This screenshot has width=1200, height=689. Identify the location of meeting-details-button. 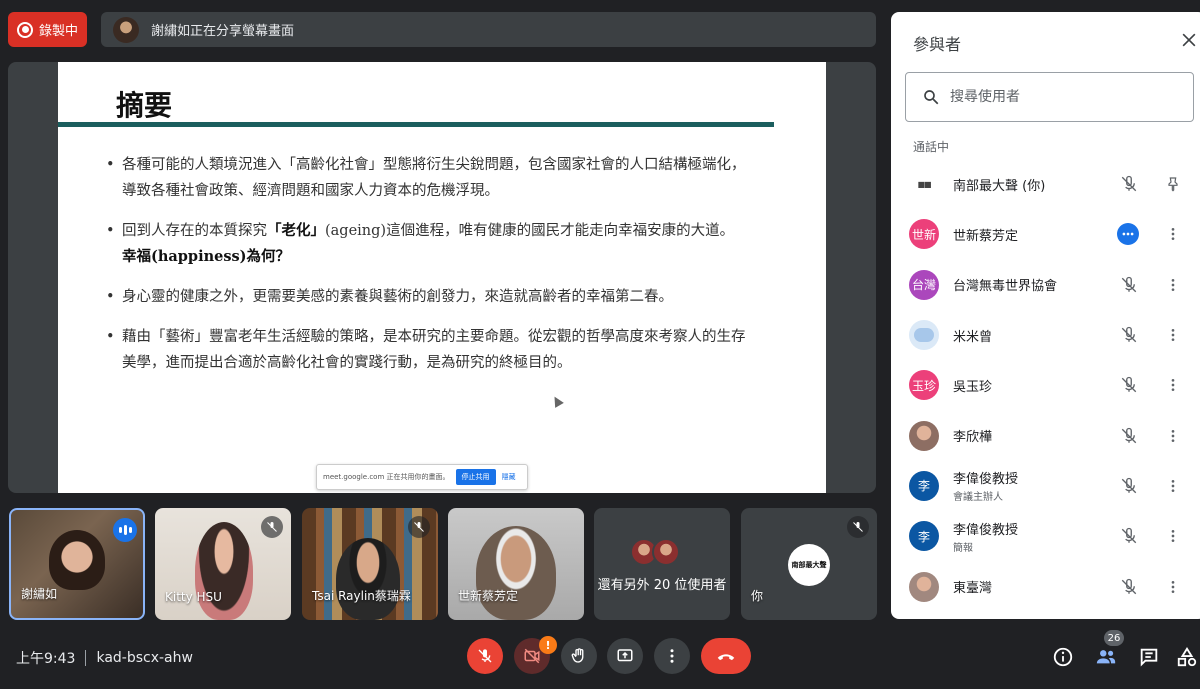
(1063, 657).